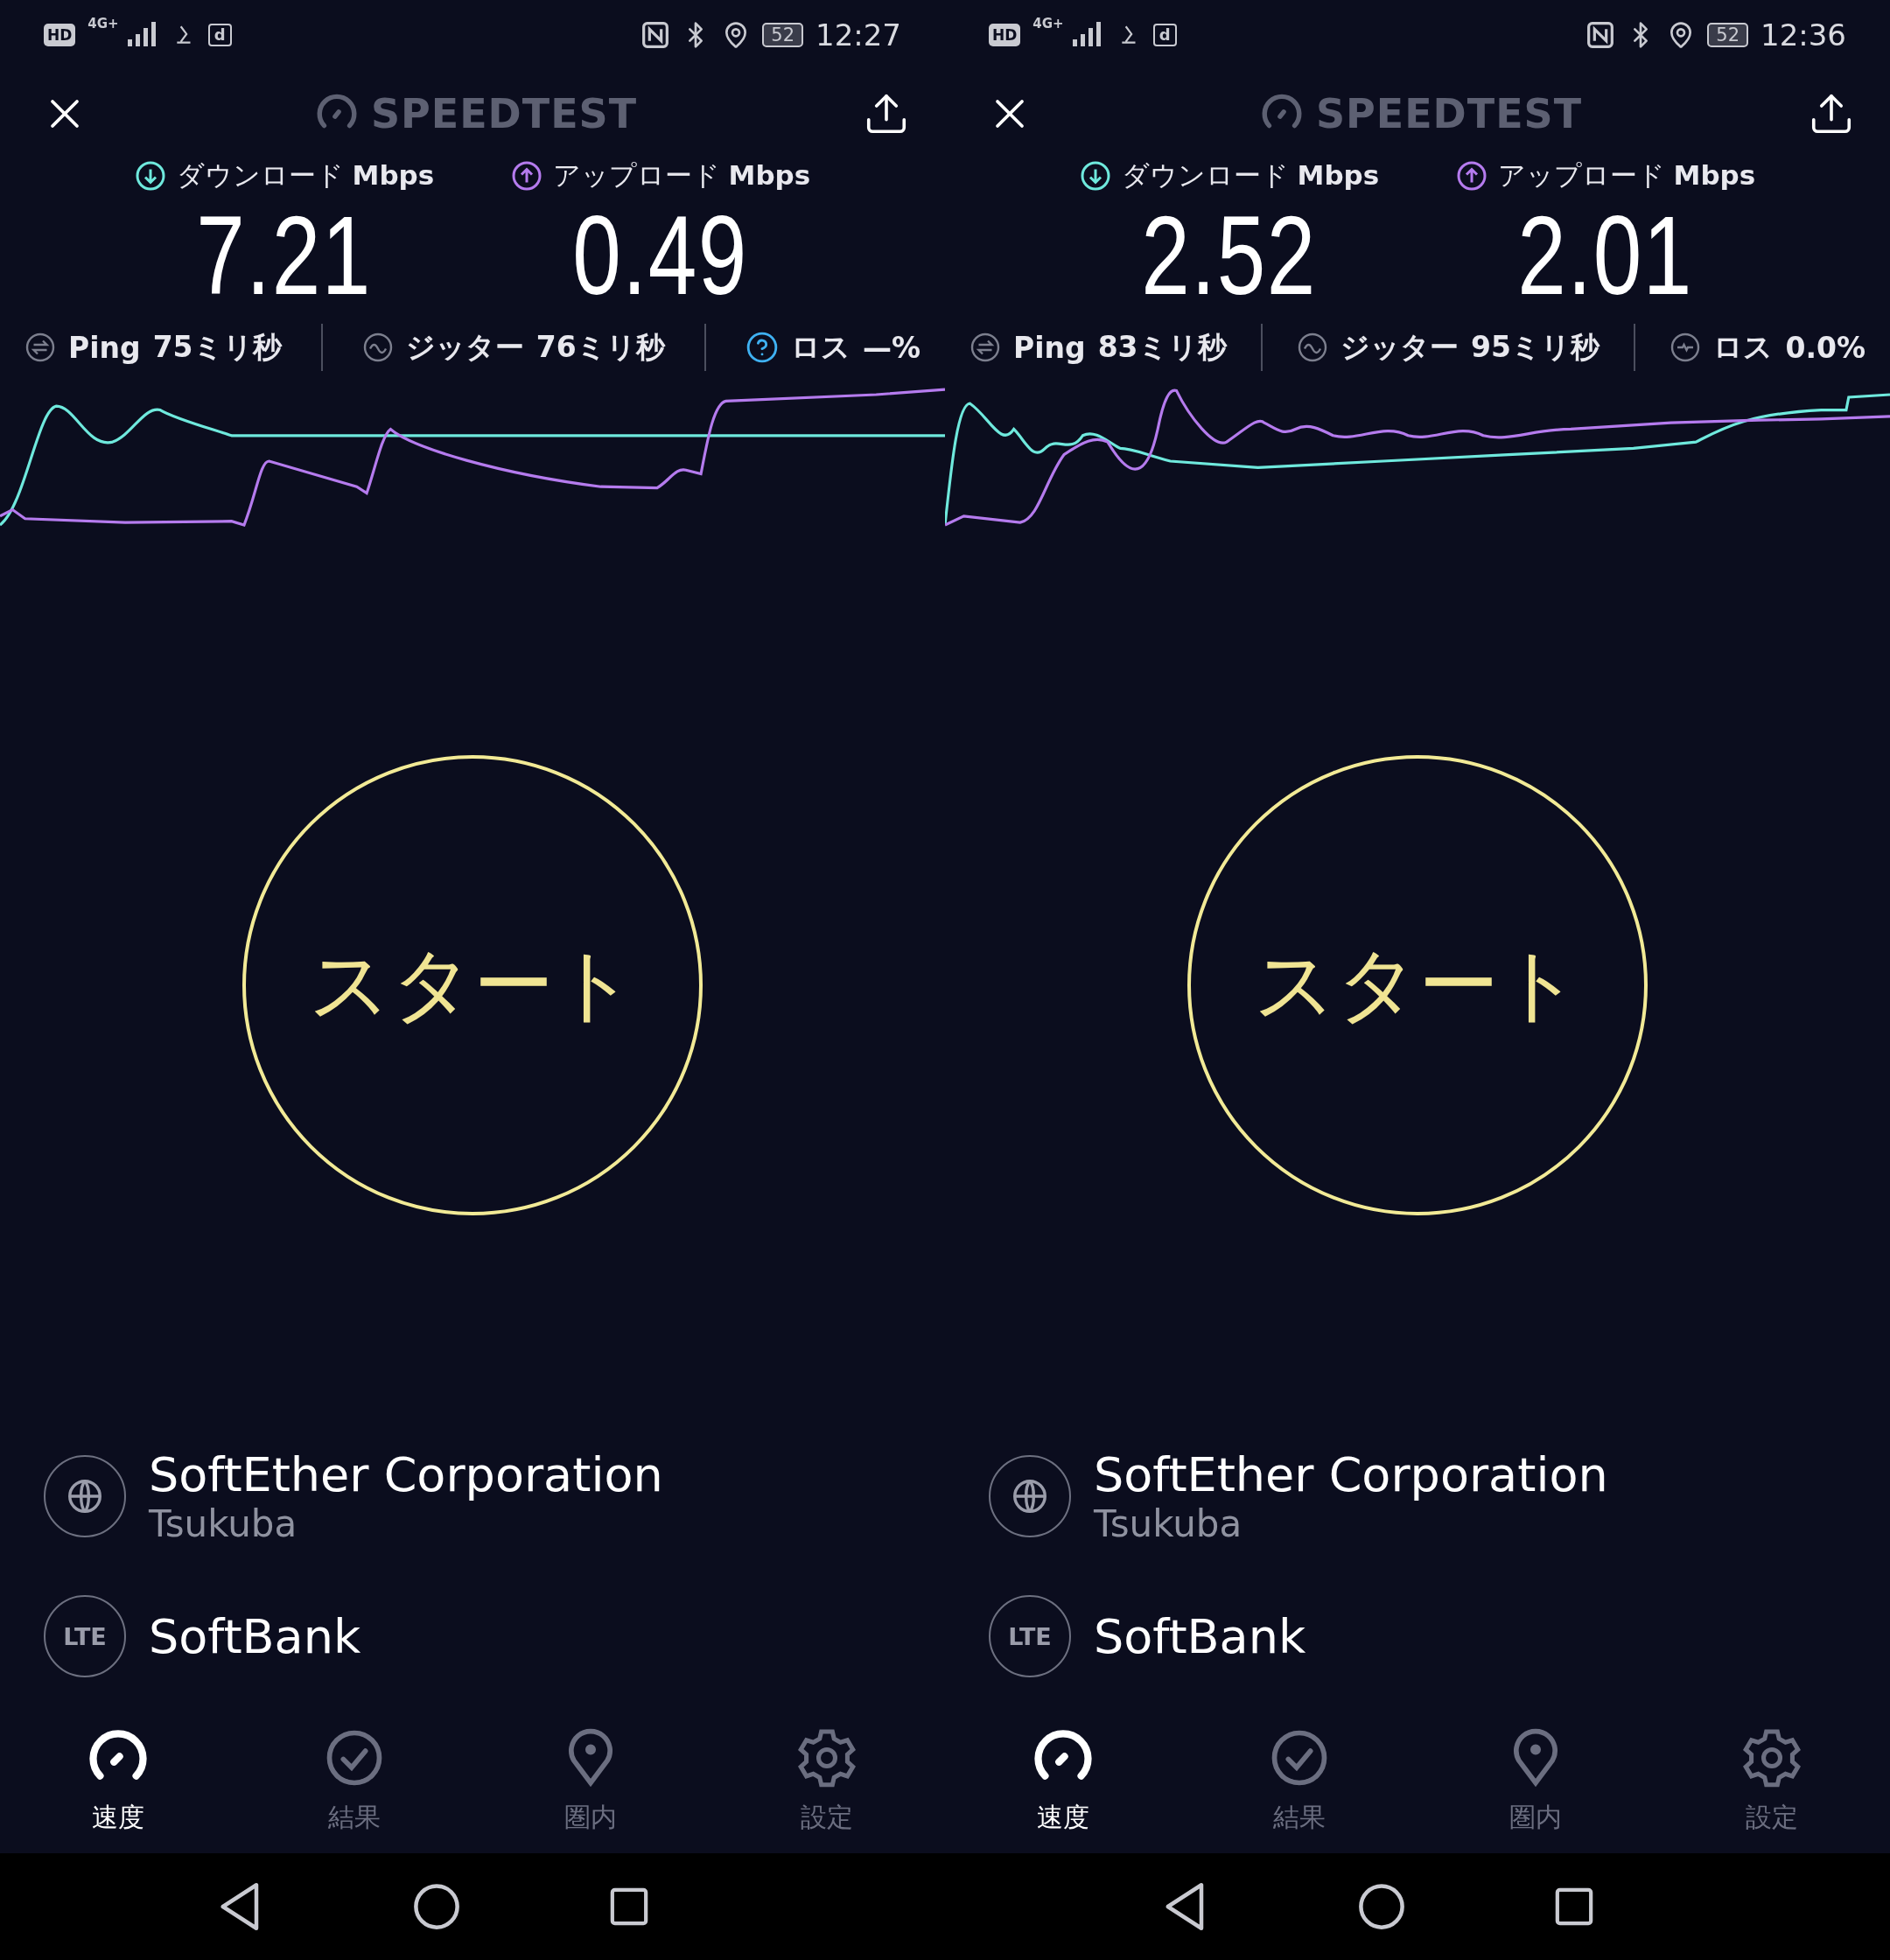  What do you see at coordinates (1229, 255) in the screenshot?
I see `speed-value: 2.52` at bounding box center [1229, 255].